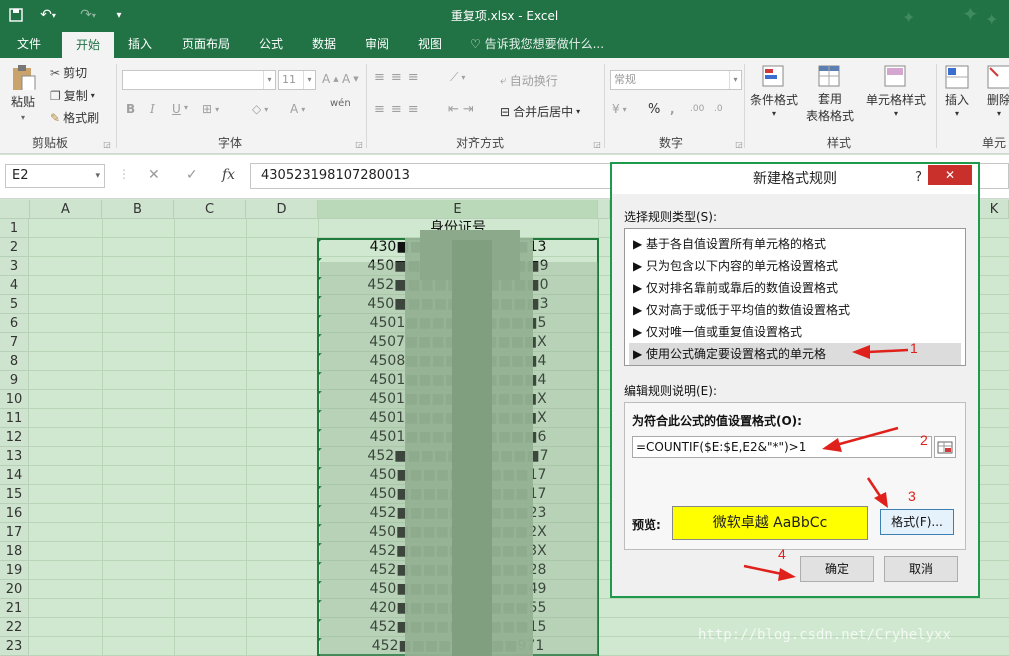  I want to click on annotation-number-3: 3, so click(912, 496).